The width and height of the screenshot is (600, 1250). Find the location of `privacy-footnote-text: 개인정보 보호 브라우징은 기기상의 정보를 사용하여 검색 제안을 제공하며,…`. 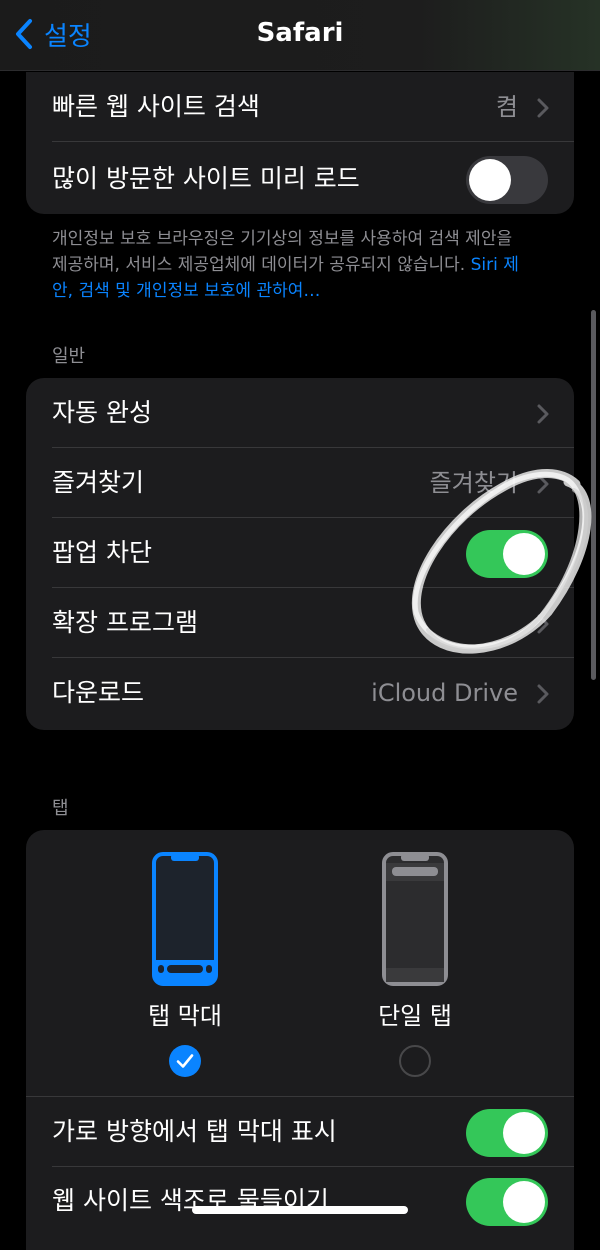

privacy-footnote-text: 개인정보 보호 브라우징은 기기상의 정보를 사용하여 검색 제안을 제공하며,… is located at coordinates (282, 252).